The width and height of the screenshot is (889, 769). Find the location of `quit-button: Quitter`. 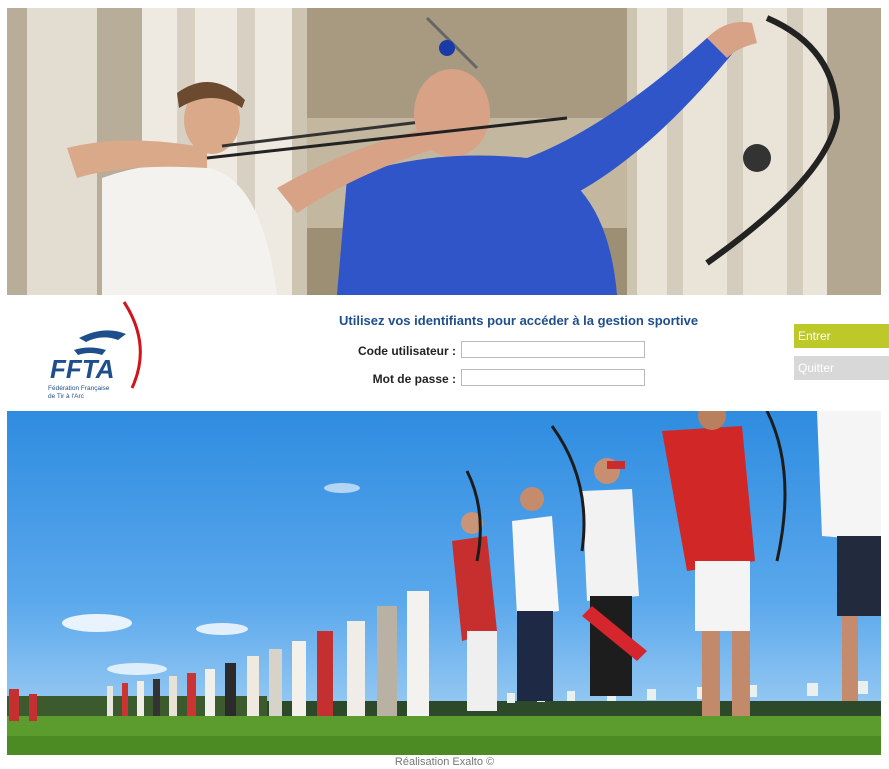

quit-button: Quitter is located at coordinates (841, 368).